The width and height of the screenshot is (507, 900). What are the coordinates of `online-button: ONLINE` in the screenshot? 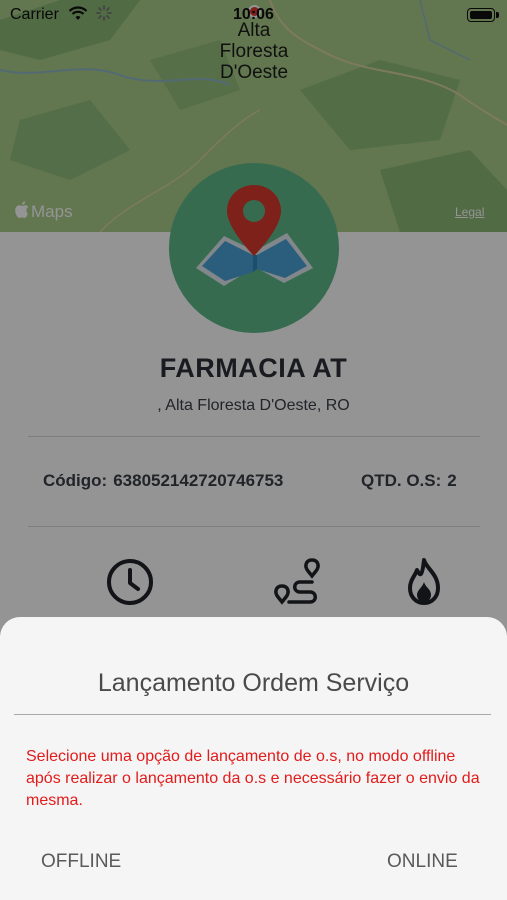 It's located at (422, 862).